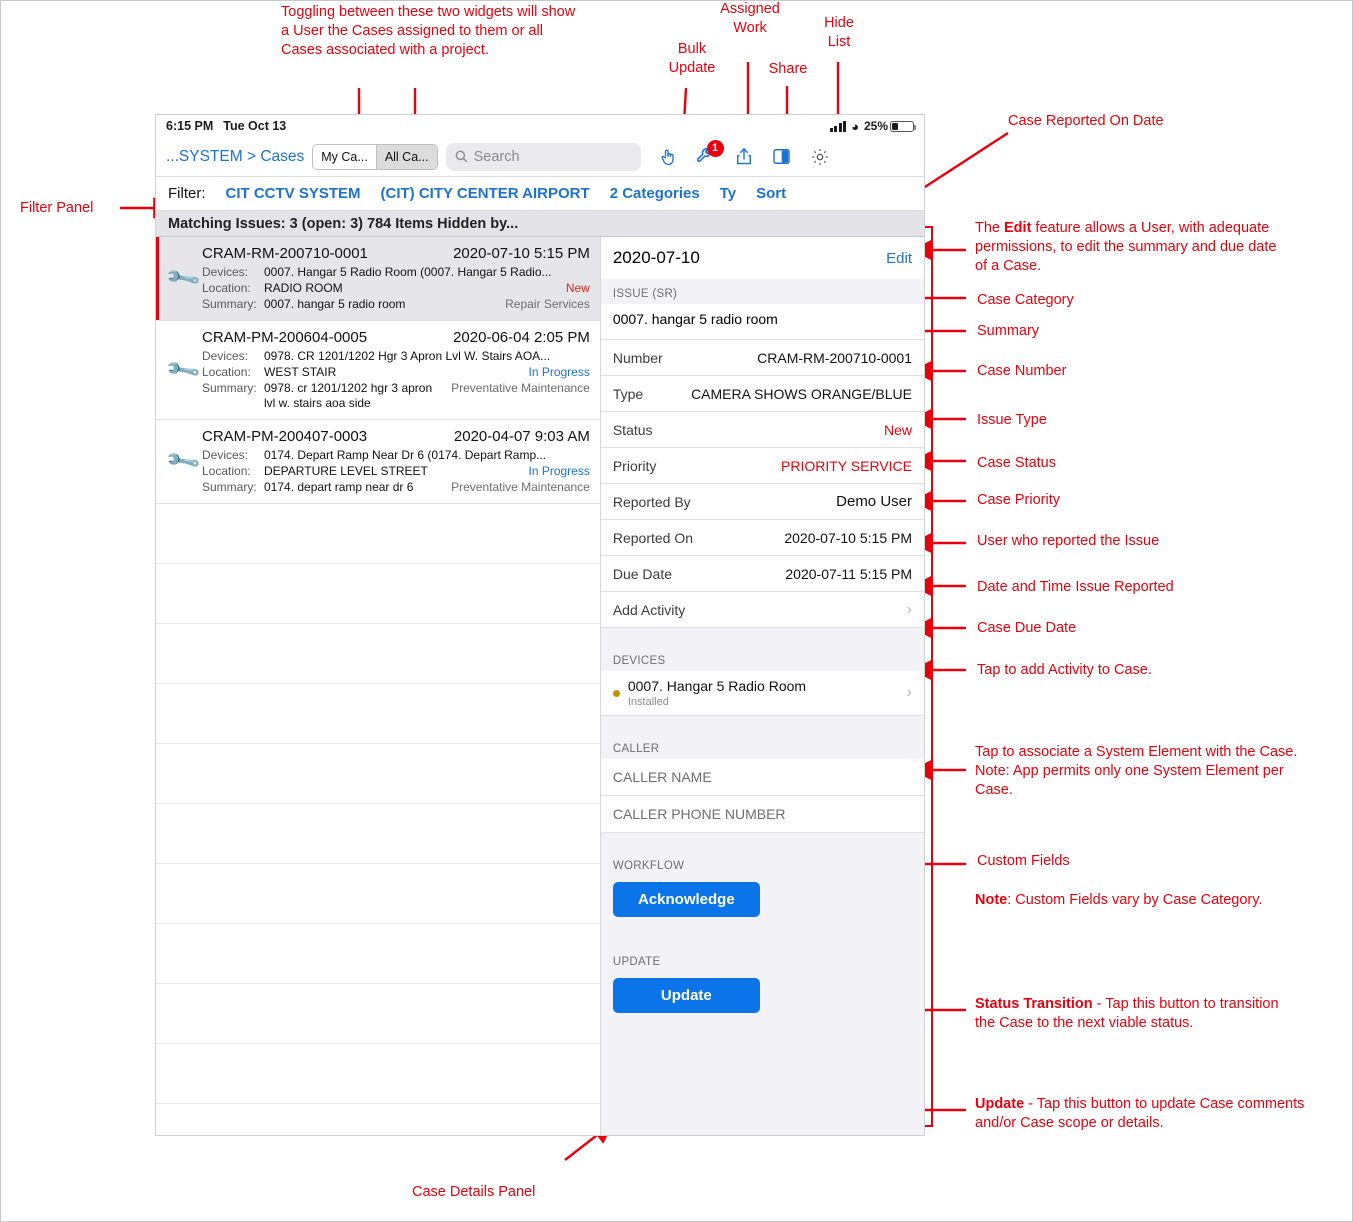 The width and height of the screenshot is (1353, 1222). I want to click on case-number-value: CRAM-RM-200710-0001, so click(834, 357).